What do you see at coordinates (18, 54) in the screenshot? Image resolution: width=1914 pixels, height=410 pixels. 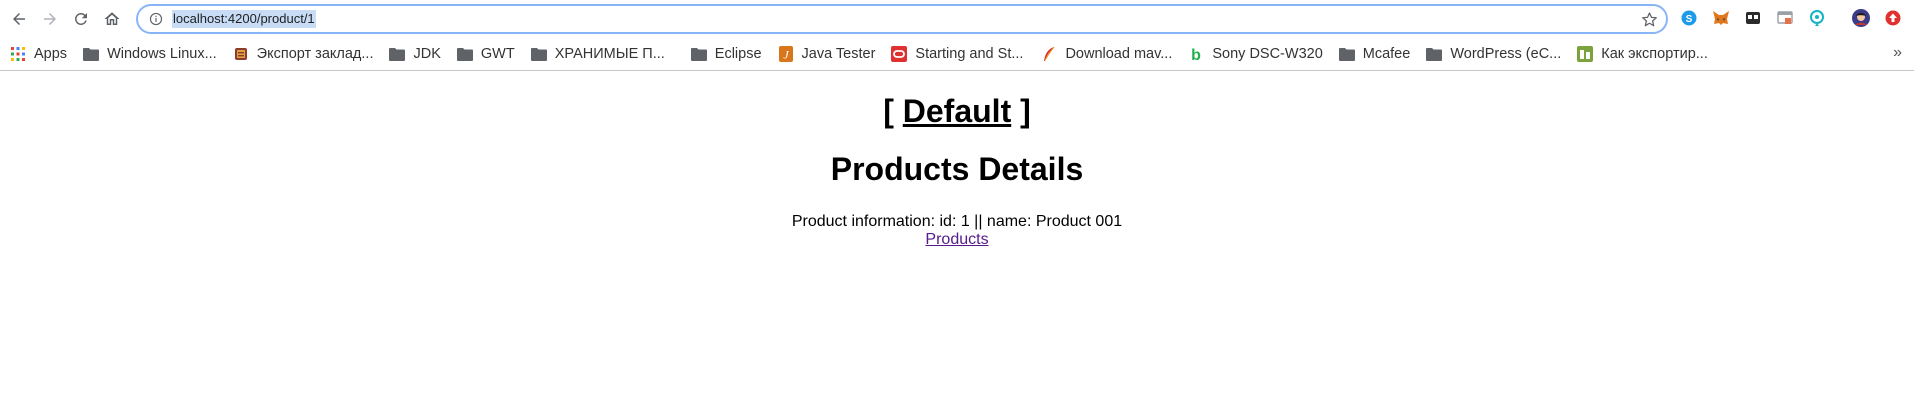 I see `apps-grid-icon` at bounding box center [18, 54].